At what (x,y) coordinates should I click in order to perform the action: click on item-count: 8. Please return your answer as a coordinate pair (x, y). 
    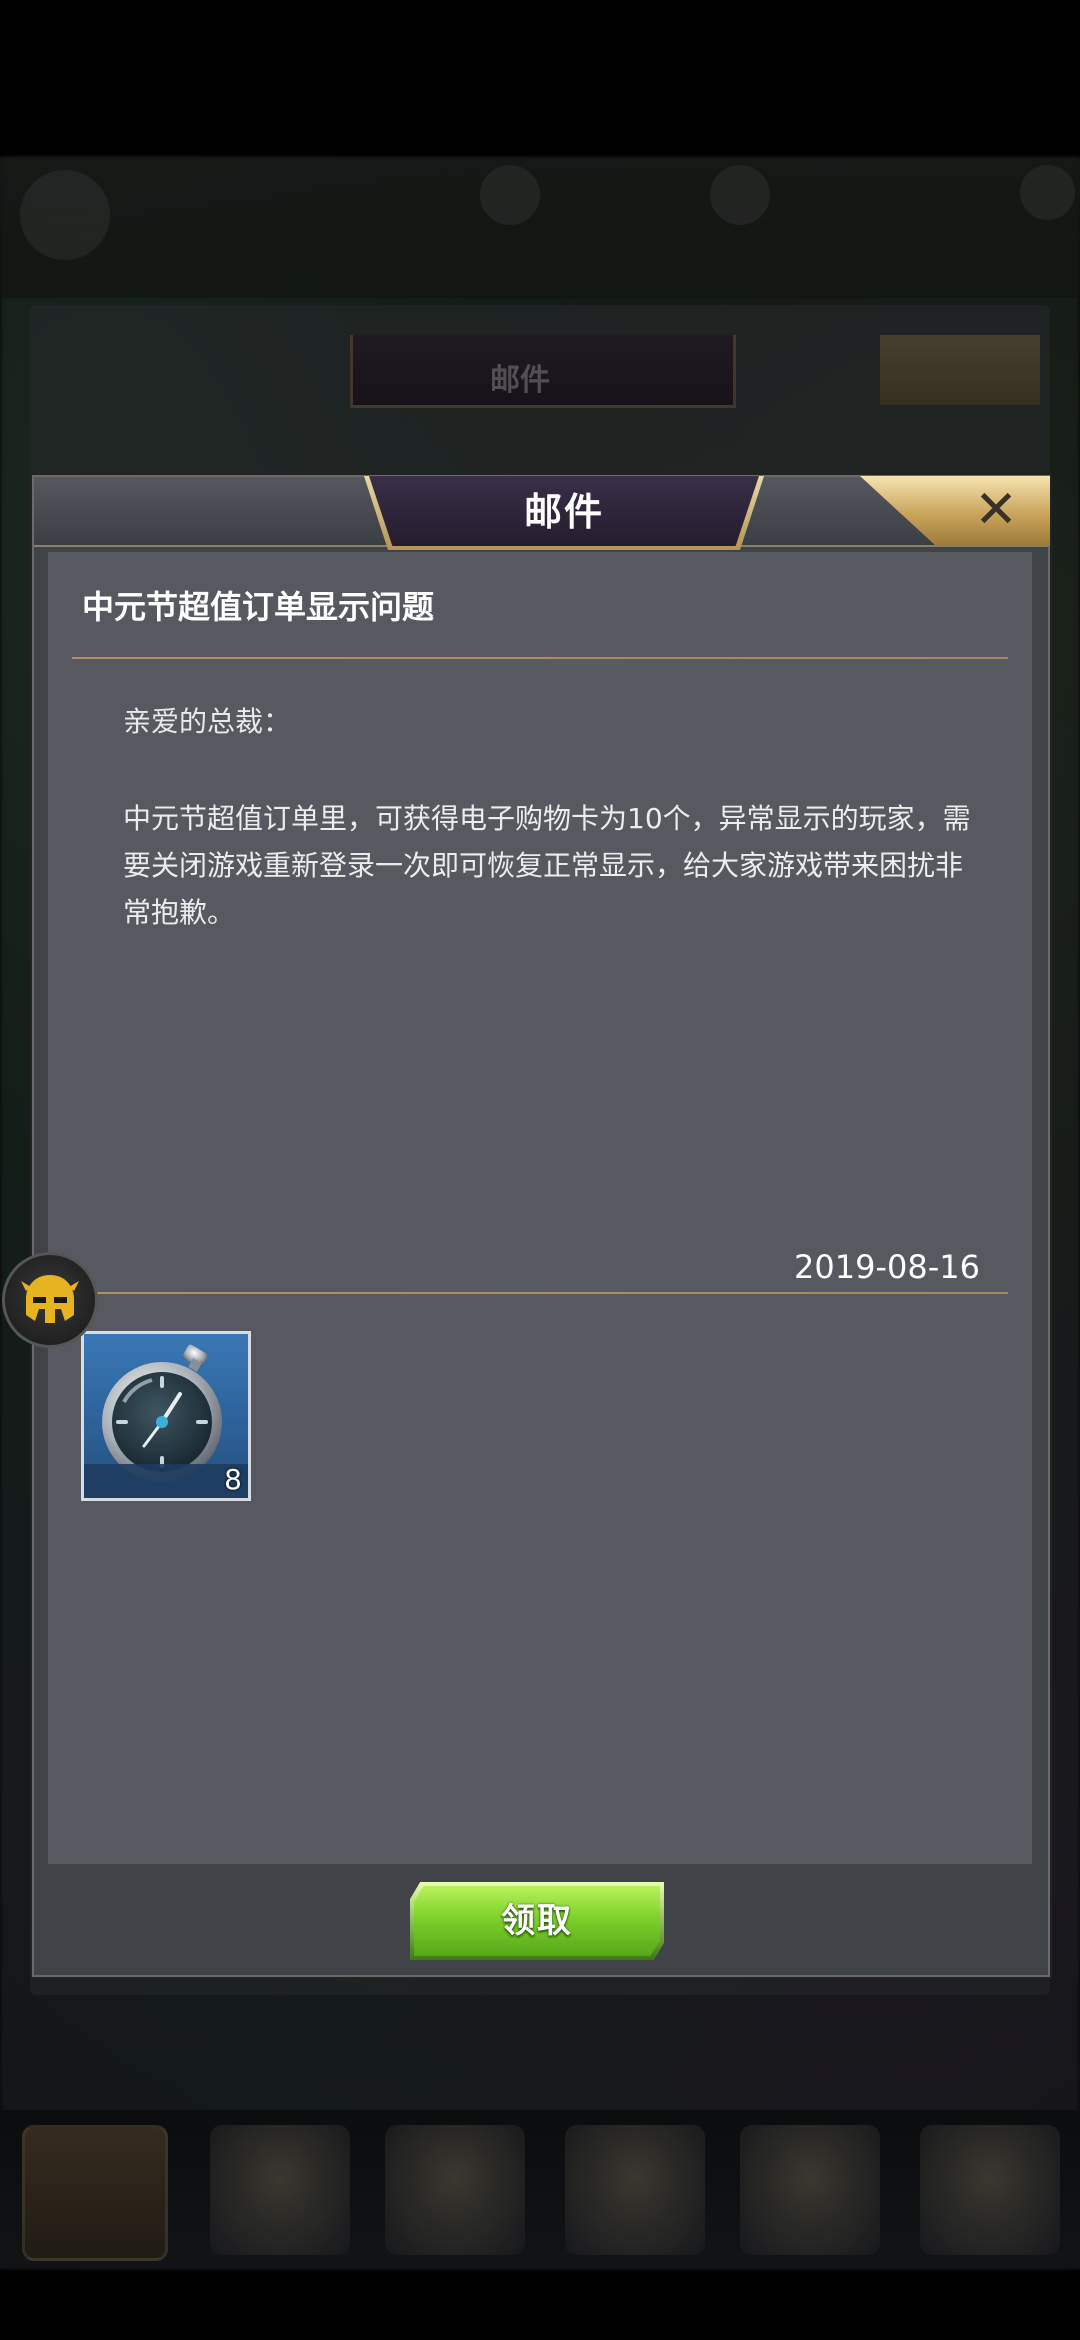
    Looking at the image, I should click on (233, 1479).